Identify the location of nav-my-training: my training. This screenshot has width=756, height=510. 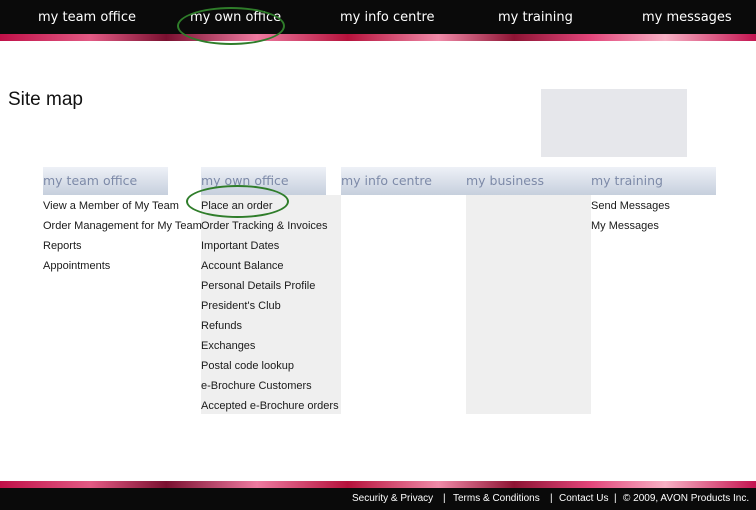
(535, 17).